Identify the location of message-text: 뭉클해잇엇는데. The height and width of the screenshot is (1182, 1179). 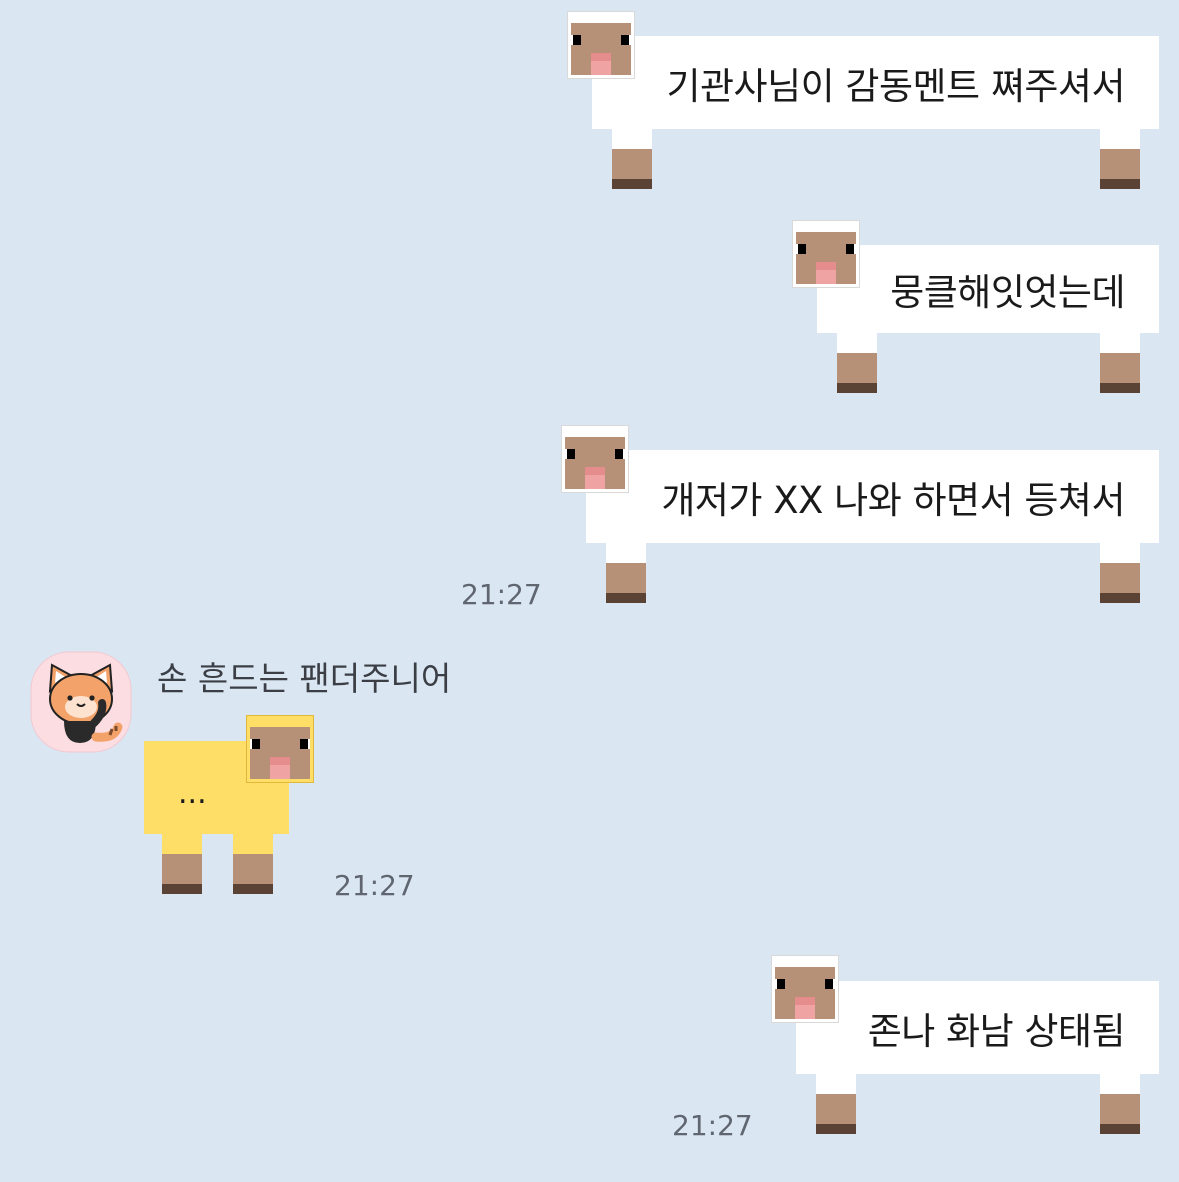
(1007, 292).